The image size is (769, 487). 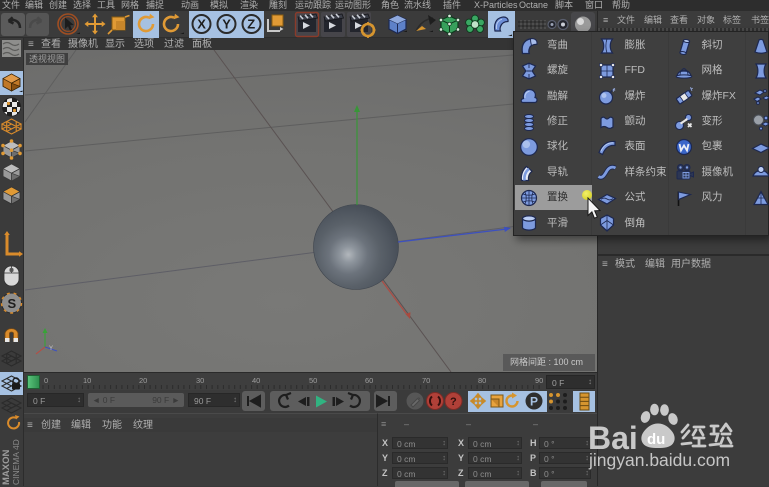 I want to click on svg-text: 10, so click(x=87, y=380).